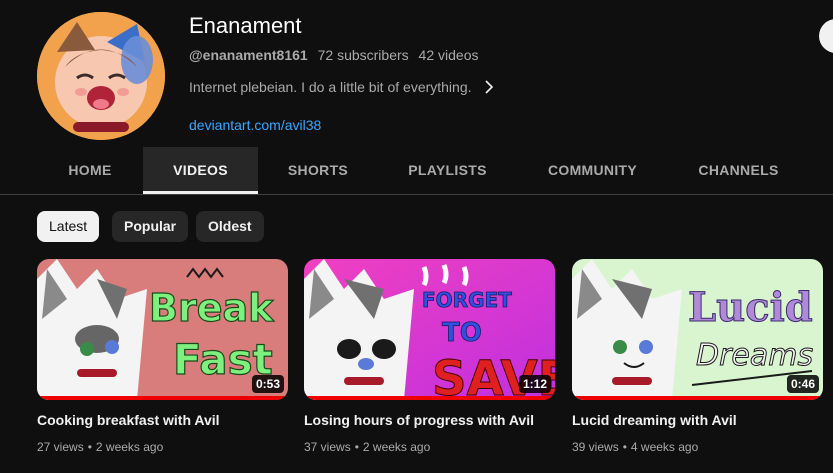 The image size is (833, 473). I want to click on video-meta: 39 views • 4 weeks ago, so click(635, 447).